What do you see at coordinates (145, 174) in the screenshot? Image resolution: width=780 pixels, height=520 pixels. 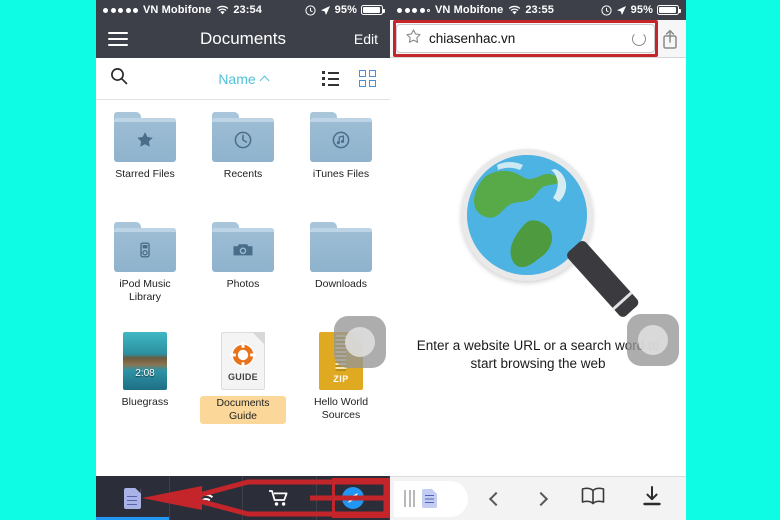 I see `file-label: Starred Files` at bounding box center [145, 174].